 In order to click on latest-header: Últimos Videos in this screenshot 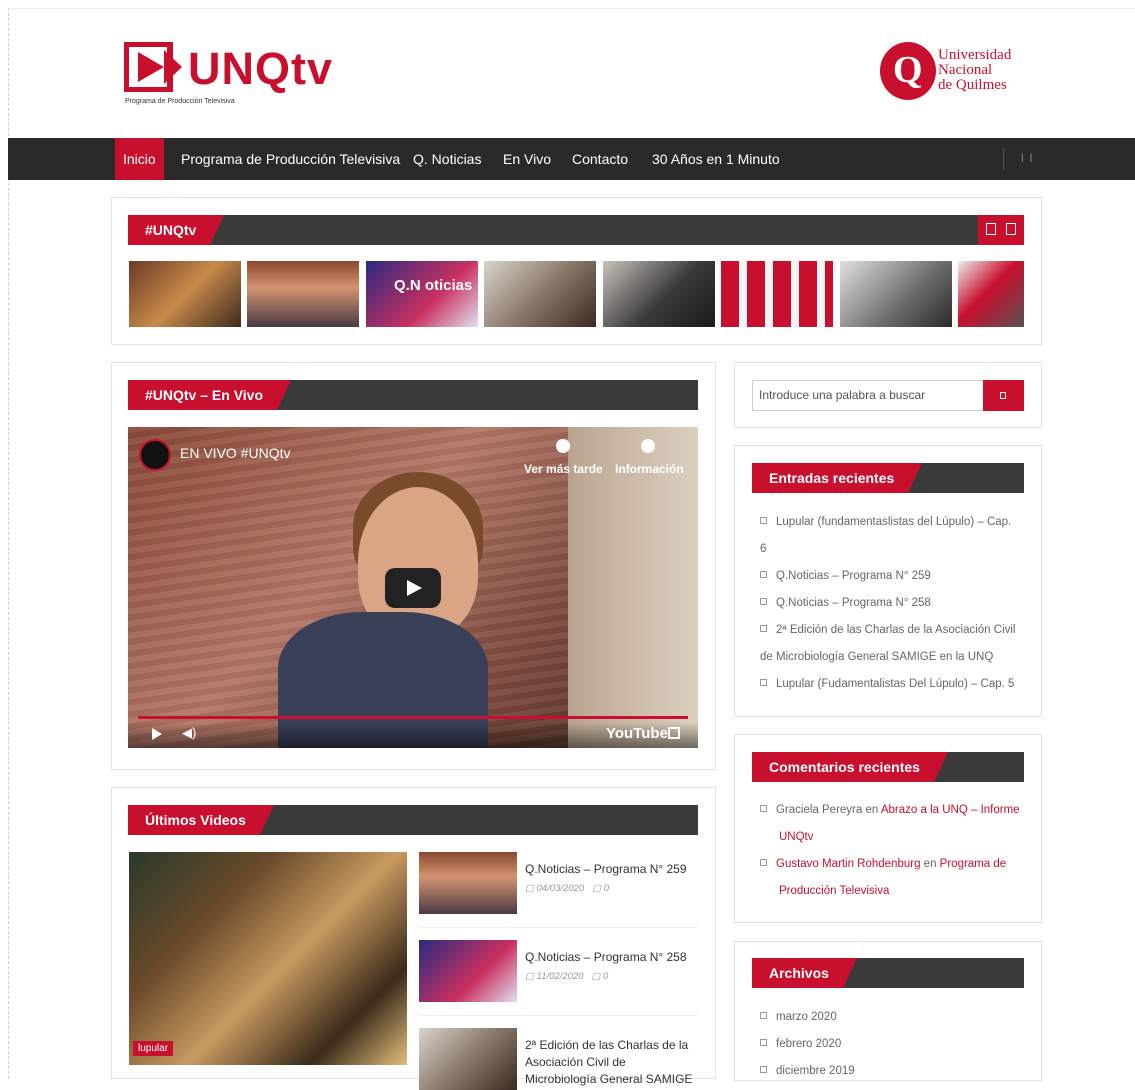, I will do `click(413, 820)`.